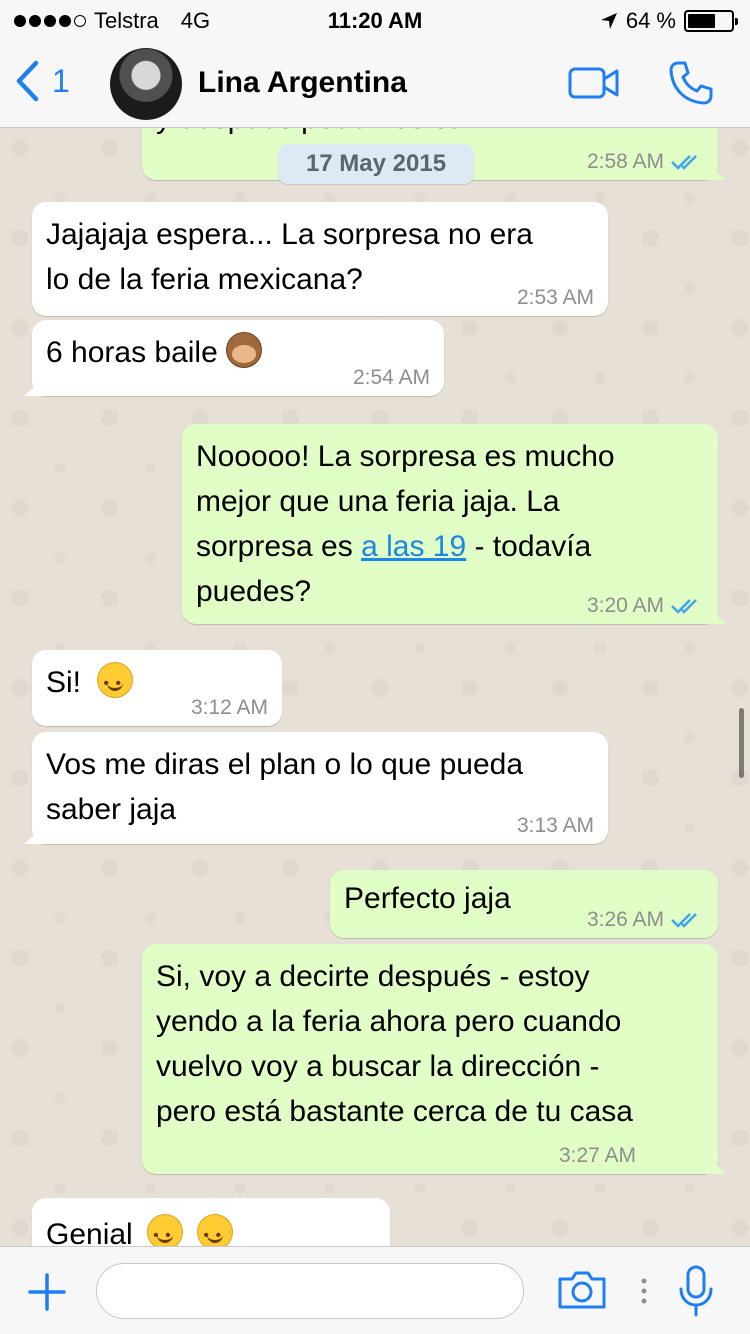  What do you see at coordinates (524, 904) in the screenshot?
I see `message-outgoing: Perfecto jaja 3:26 AM` at bounding box center [524, 904].